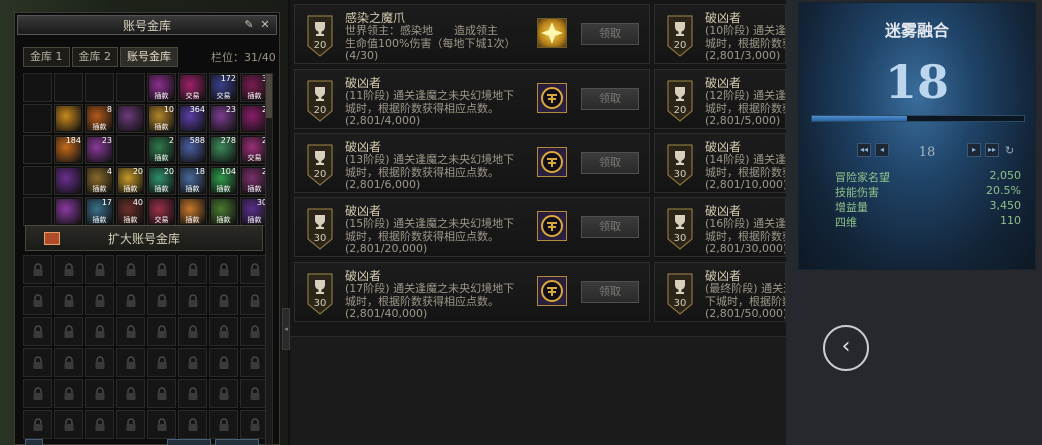  What do you see at coordinates (223, 149) in the screenshot?
I see `storage-slot: 278` at bounding box center [223, 149].